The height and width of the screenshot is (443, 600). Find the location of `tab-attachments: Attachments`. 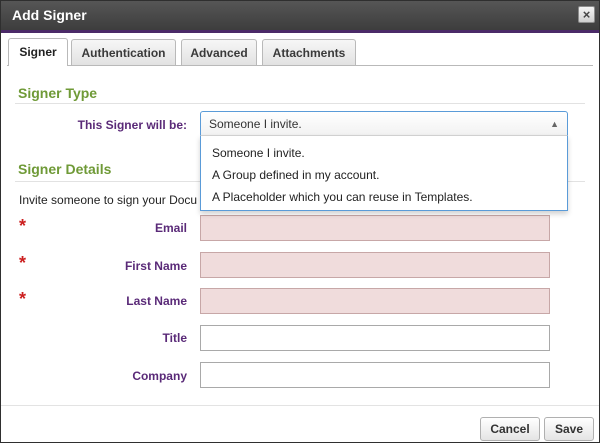

tab-attachments: Attachments is located at coordinates (309, 52).